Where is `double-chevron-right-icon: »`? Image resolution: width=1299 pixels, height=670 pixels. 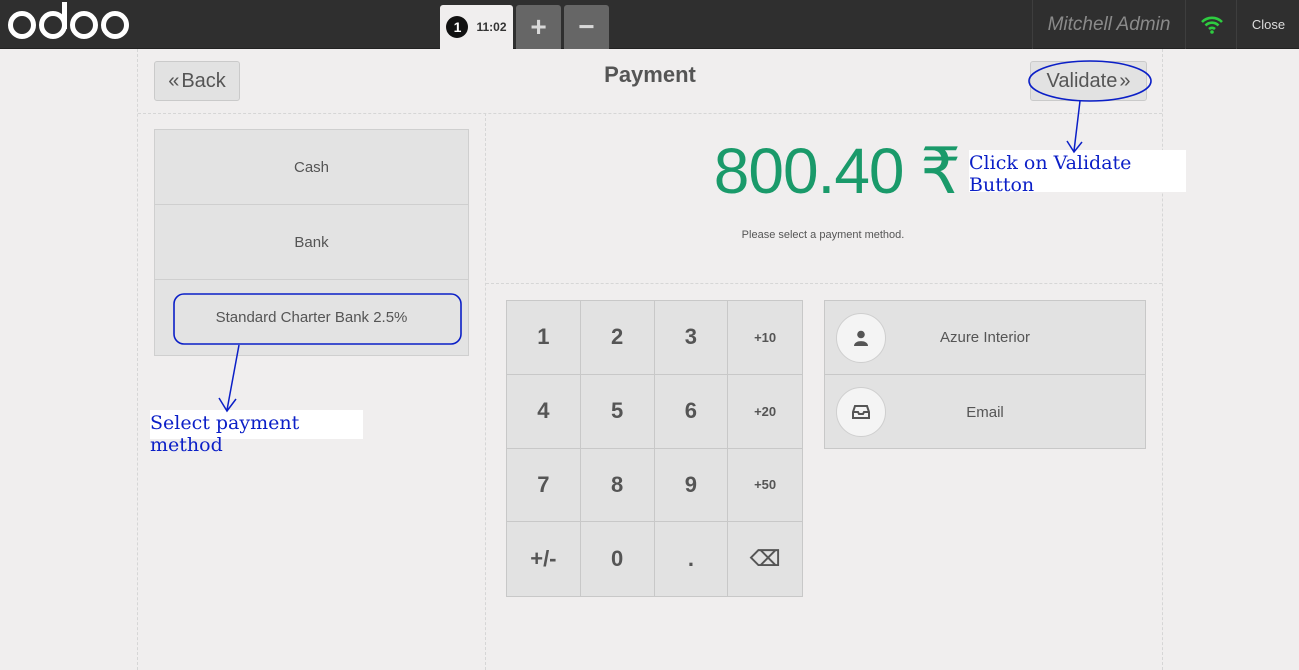
double-chevron-right-icon: » is located at coordinates (1125, 80).